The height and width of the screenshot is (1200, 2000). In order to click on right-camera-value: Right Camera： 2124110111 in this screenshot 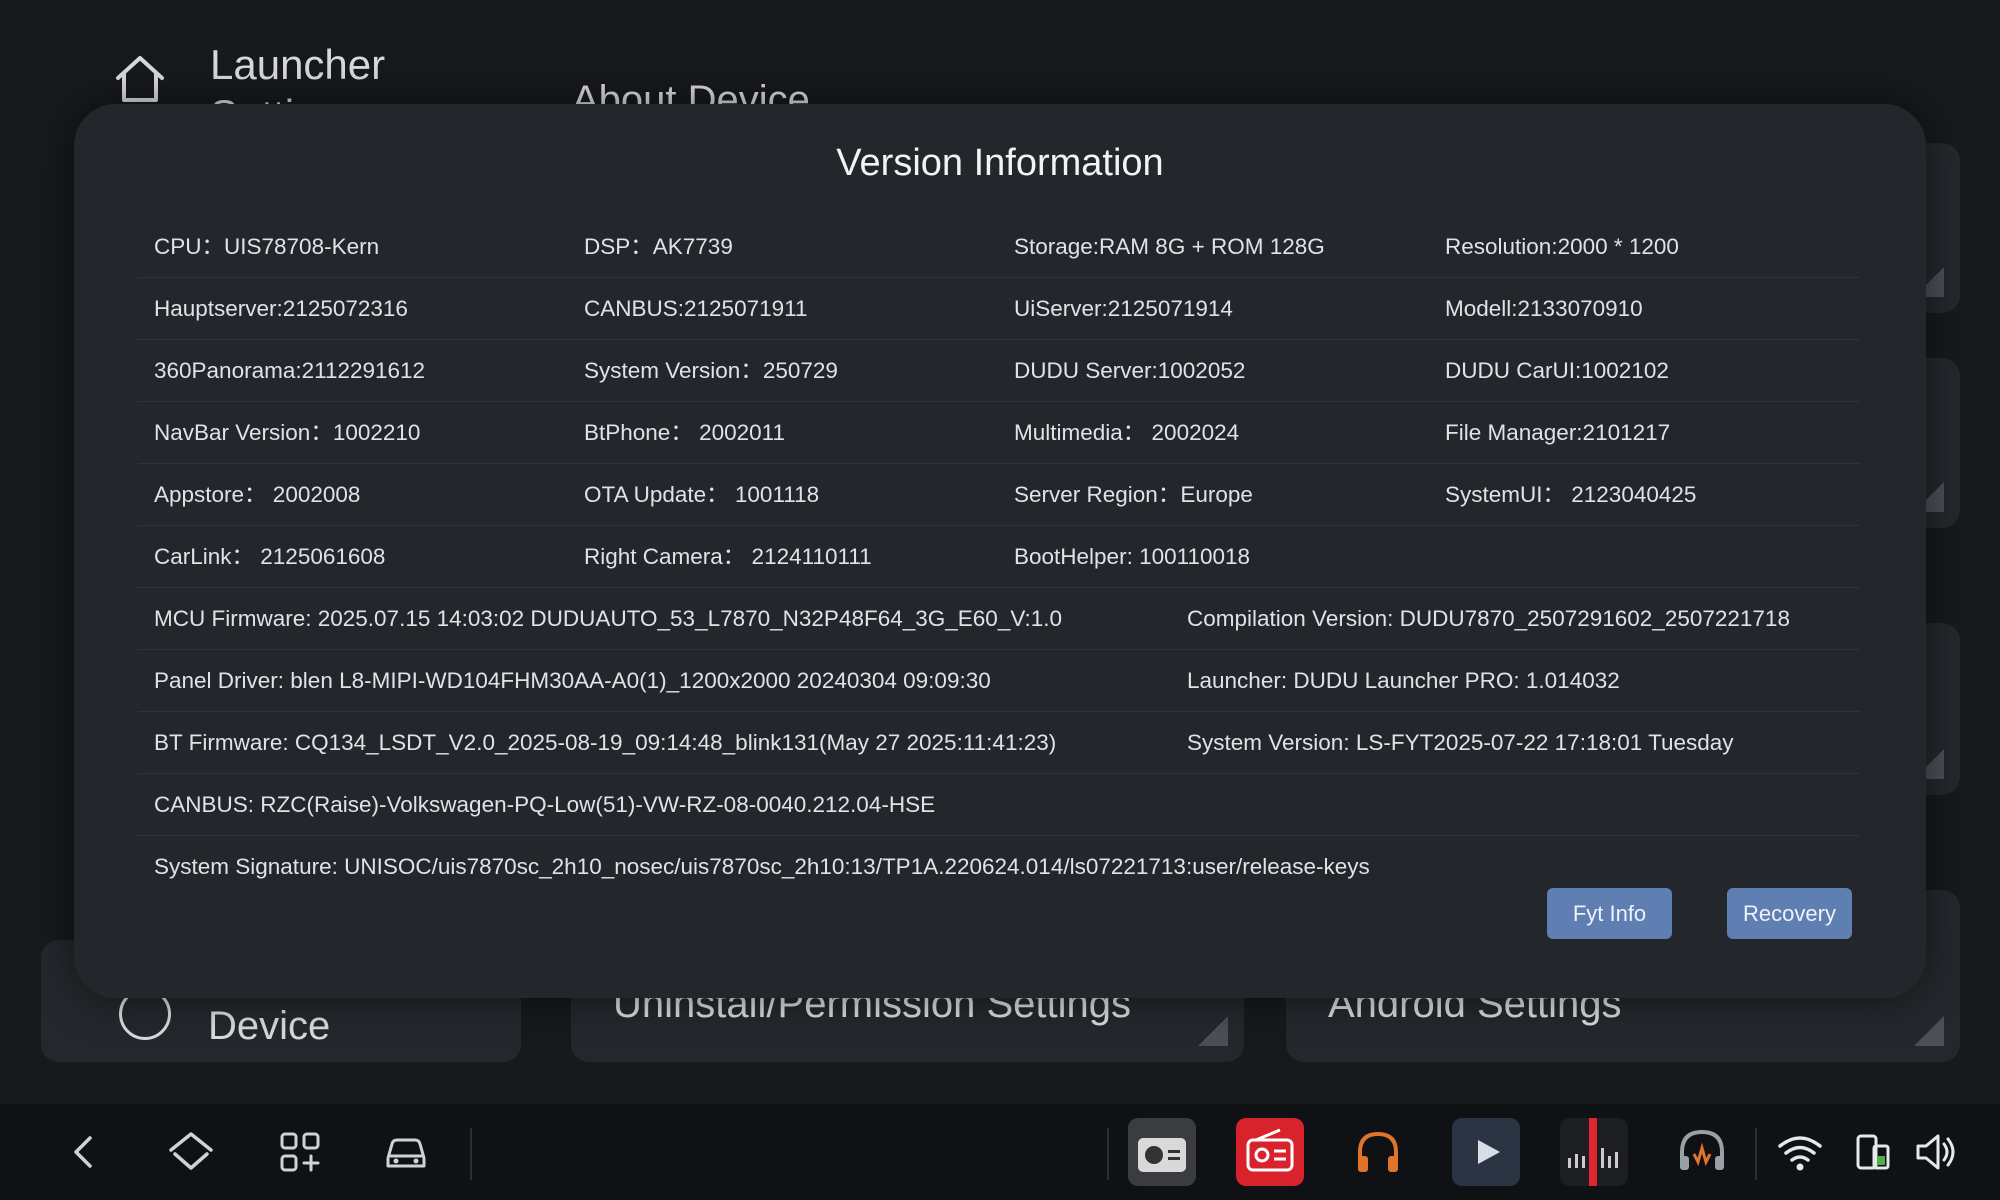, I will do `click(728, 556)`.